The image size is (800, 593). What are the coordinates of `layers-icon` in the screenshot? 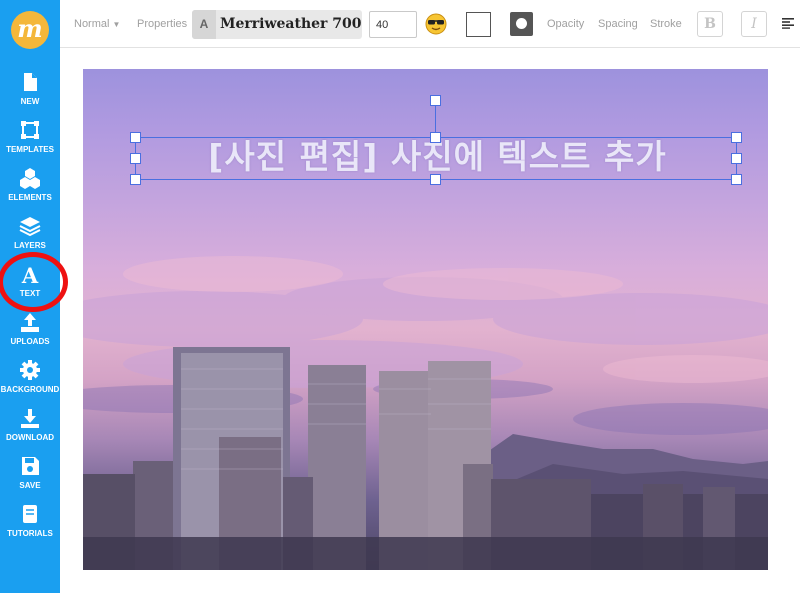 It's located at (30, 227).